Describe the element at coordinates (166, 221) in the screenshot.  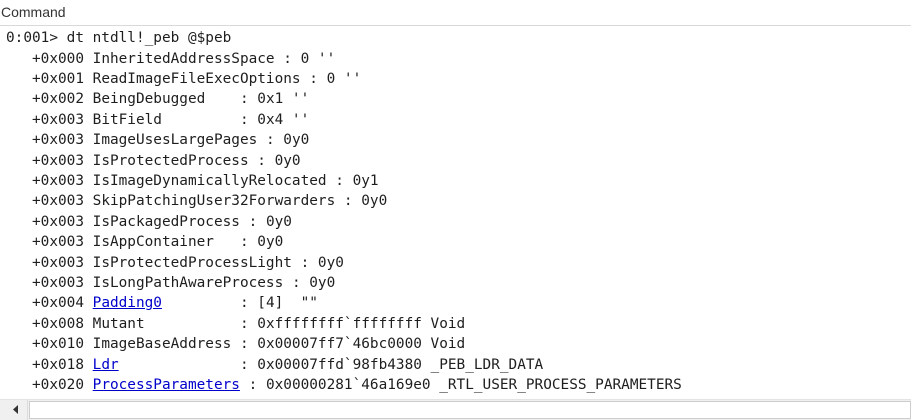
I see `field-name: IsPackagedProcess` at that location.